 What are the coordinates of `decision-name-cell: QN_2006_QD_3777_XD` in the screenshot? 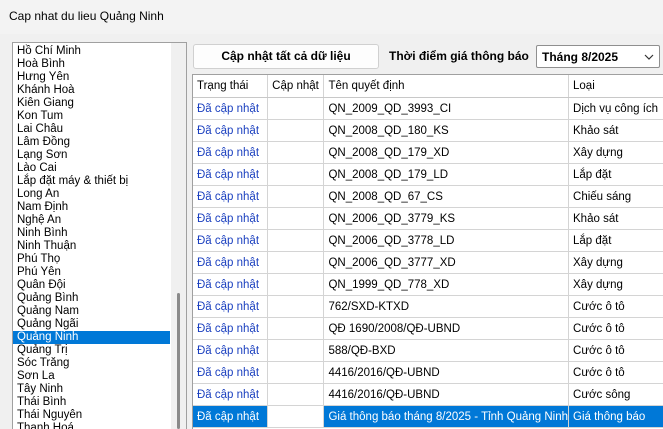 It's located at (446, 262).